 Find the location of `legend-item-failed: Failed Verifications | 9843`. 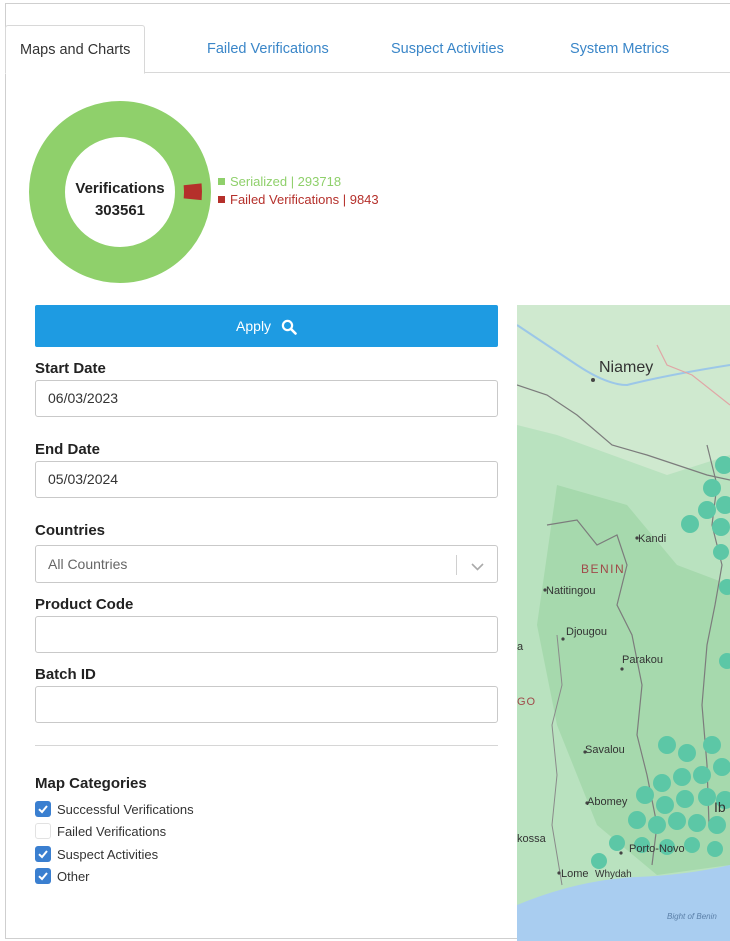

legend-item-failed: Failed Verifications | 9843 is located at coordinates (298, 200).